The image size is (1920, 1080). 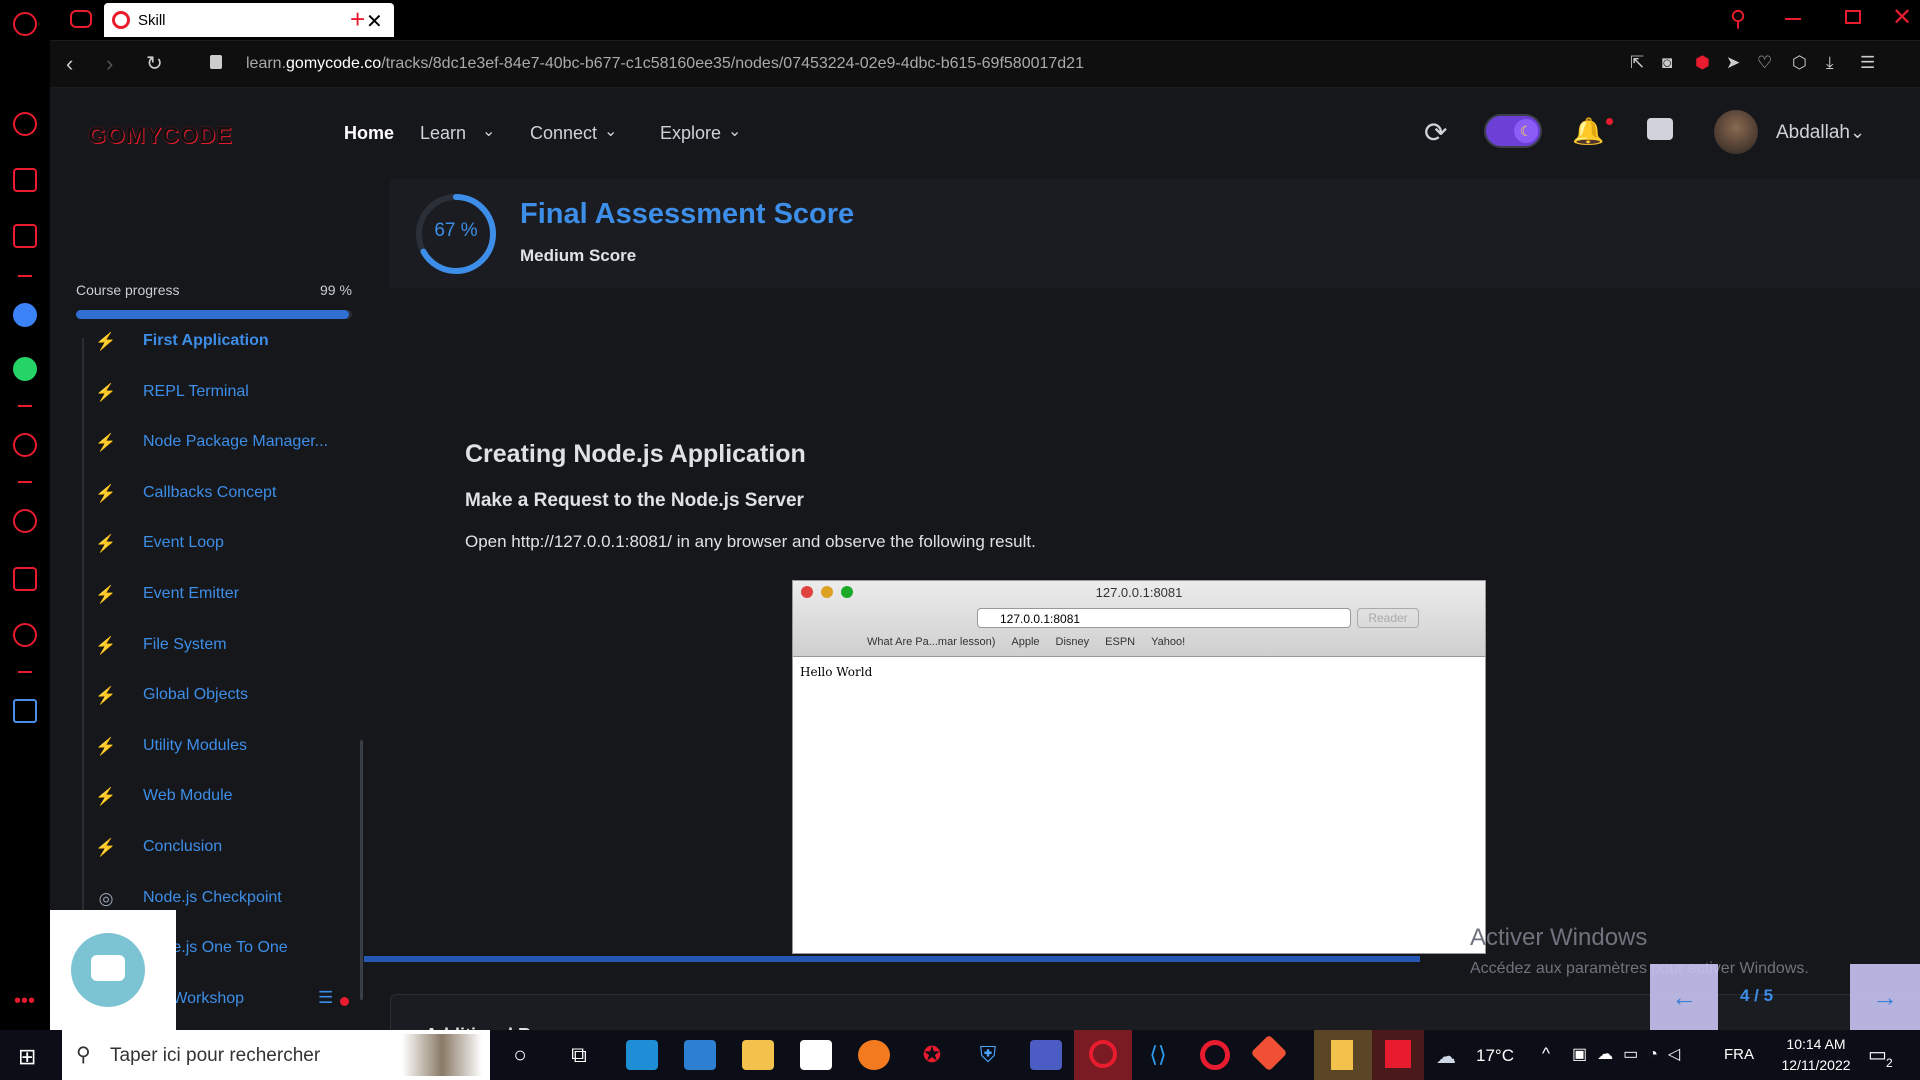 I want to click on adblock-icon: ⬢, so click(x=1702, y=63).